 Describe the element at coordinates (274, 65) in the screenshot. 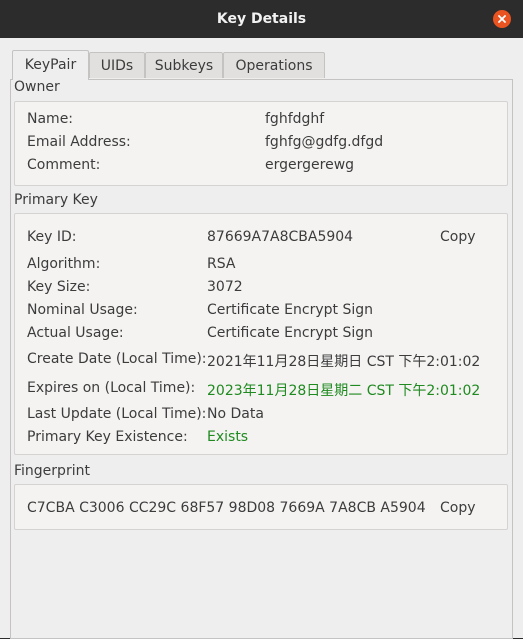

I see `tab-operations: Operations` at that location.